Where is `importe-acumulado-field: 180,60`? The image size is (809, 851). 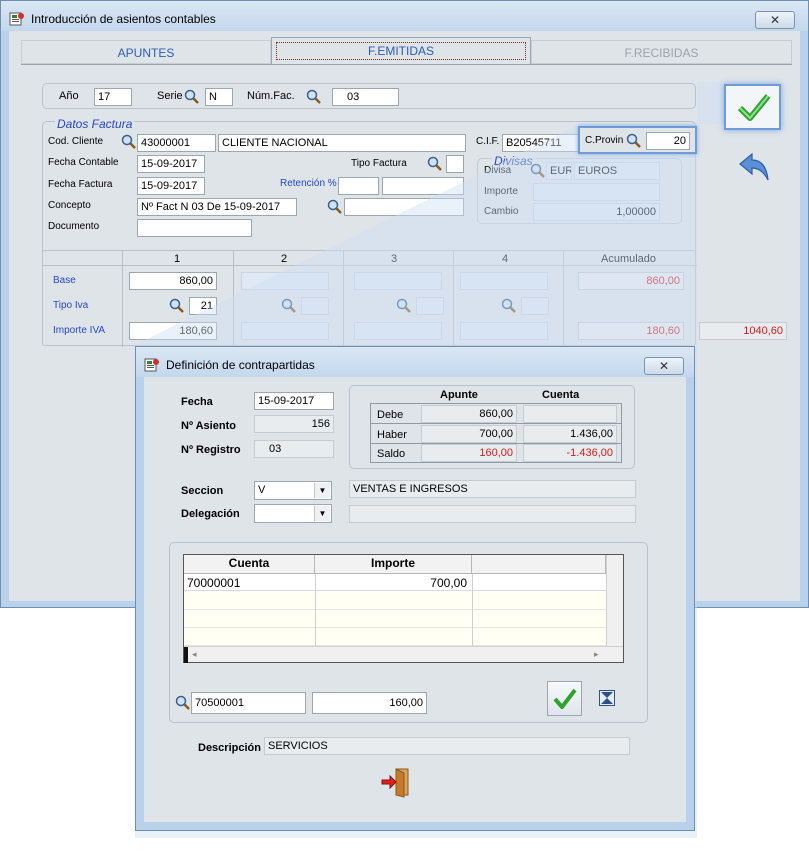
importe-acumulado-field: 180,60 is located at coordinates (631, 331).